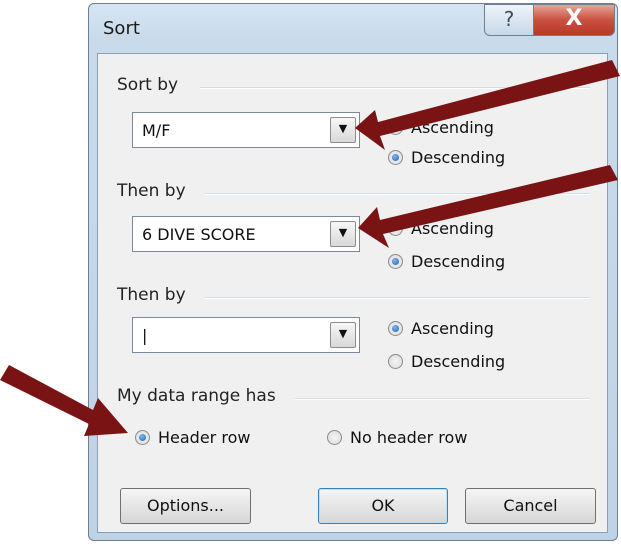  Describe the element at coordinates (487, 105) in the screenshot. I see `arrow-annotation-sort-by` at that location.